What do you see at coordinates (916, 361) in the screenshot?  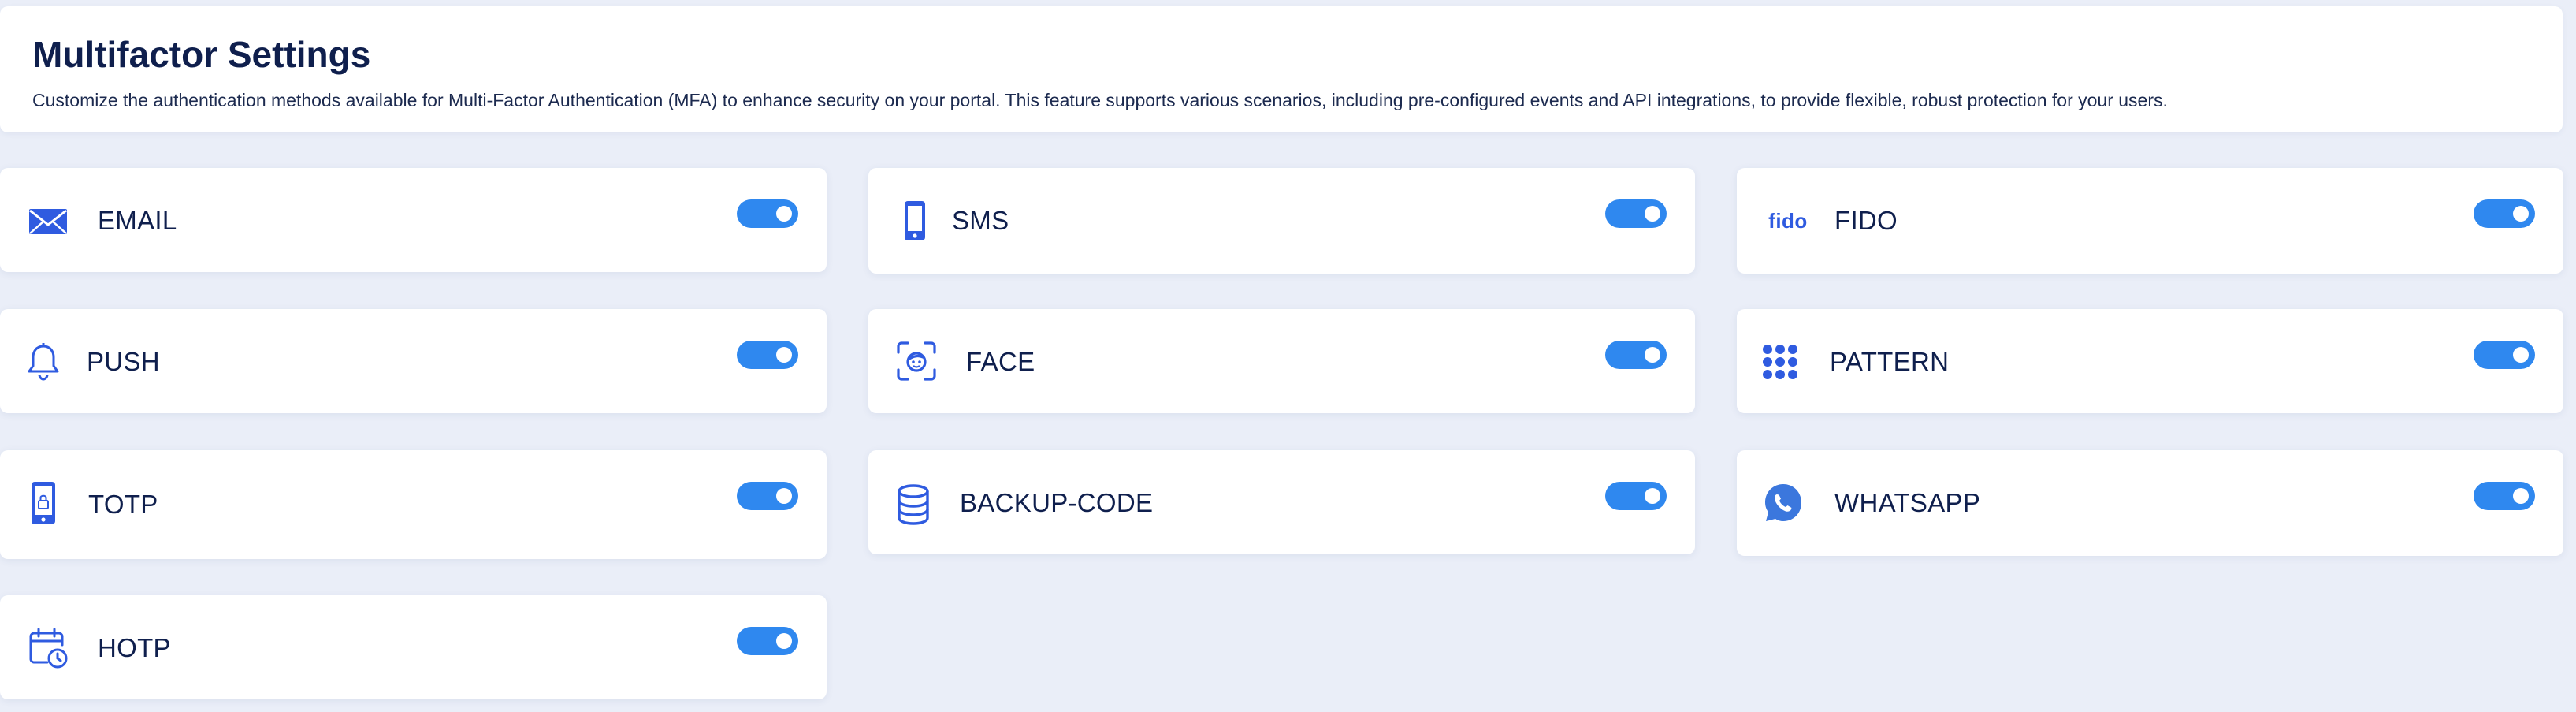 I see `face-scan-icon` at bounding box center [916, 361].